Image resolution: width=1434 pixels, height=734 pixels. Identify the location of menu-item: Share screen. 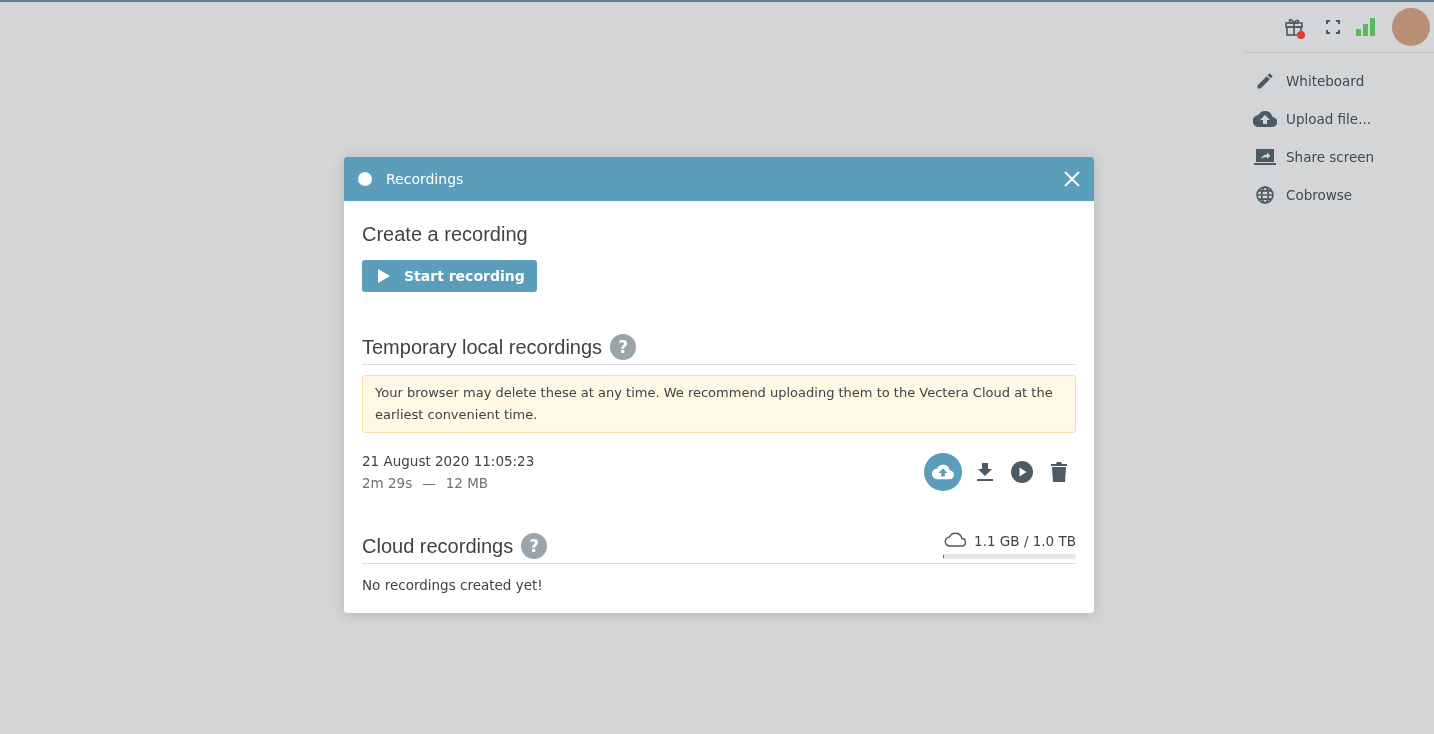
(1343, 157).